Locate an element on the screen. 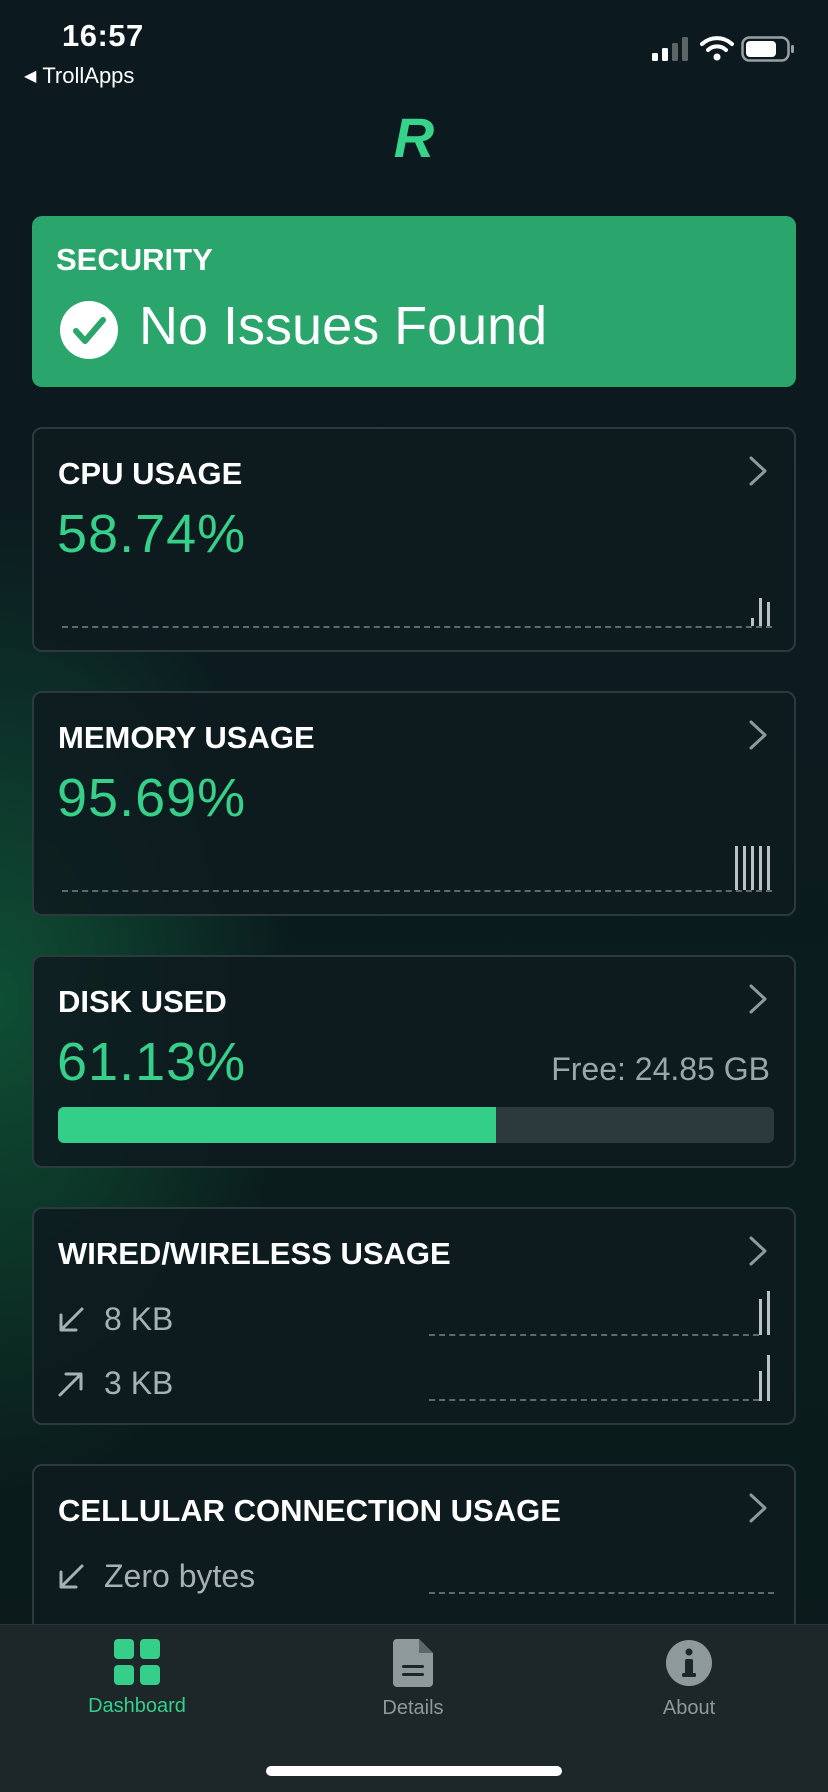 Image resolution: width=828 pixels, height=1792 pixels. cellular-usage-title: CELLULAR CONNECTION USAGE is located at coordinates (309, 1510).